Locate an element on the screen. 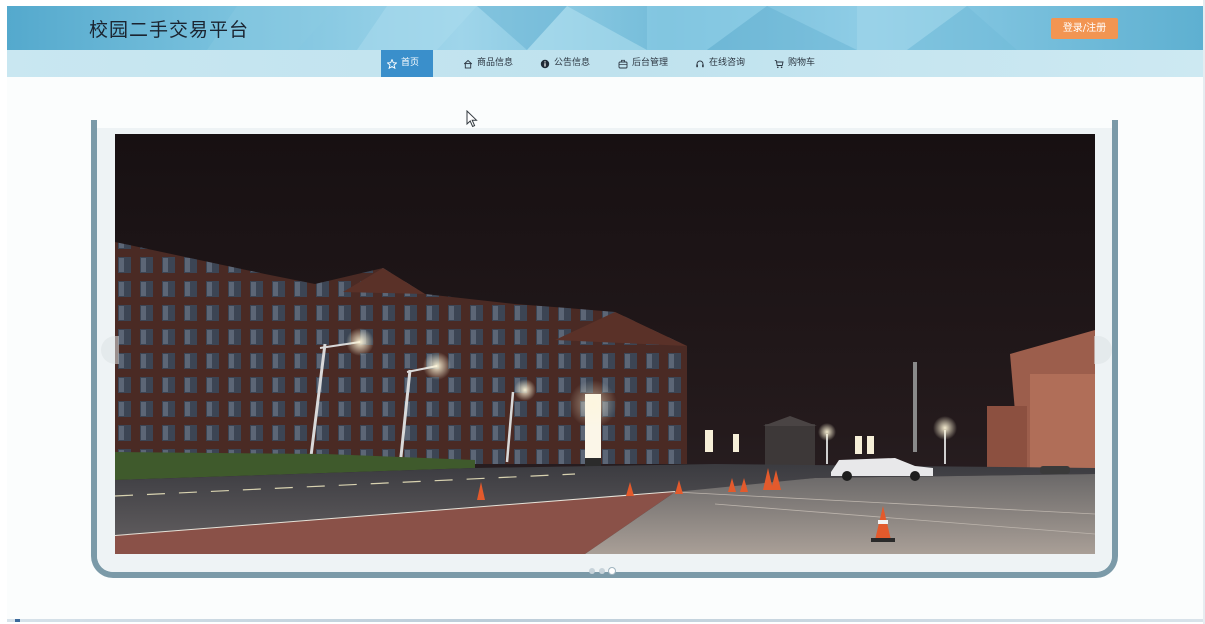 This screenshot has height=624, width=1205. info-icon is located at coordinates (545, 64).